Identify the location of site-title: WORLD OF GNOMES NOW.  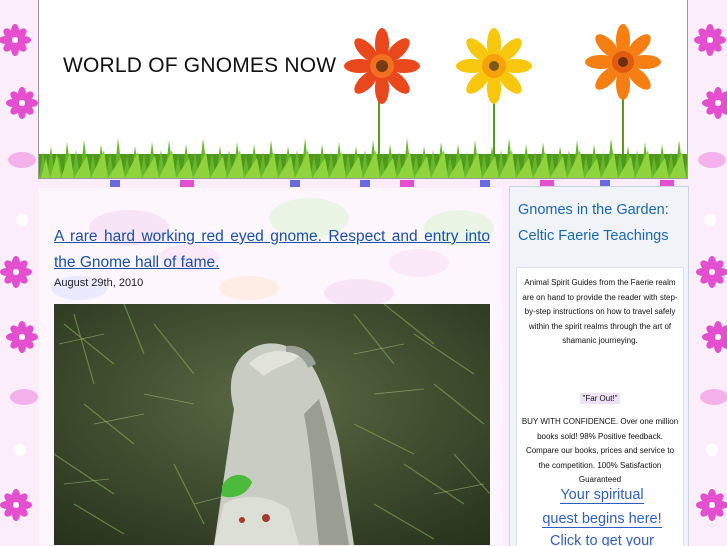
(199, 66).